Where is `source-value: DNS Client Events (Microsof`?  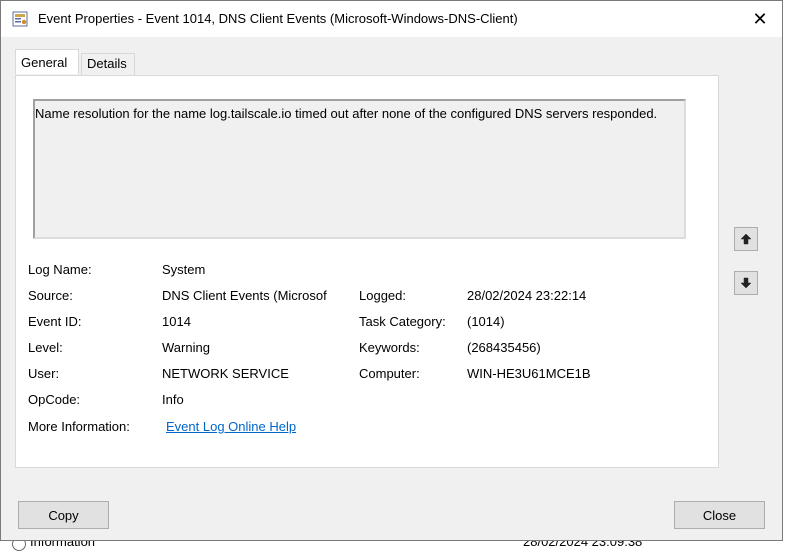 source-value: DNS Client Events (Microsof is located at coordinates (244, 295).